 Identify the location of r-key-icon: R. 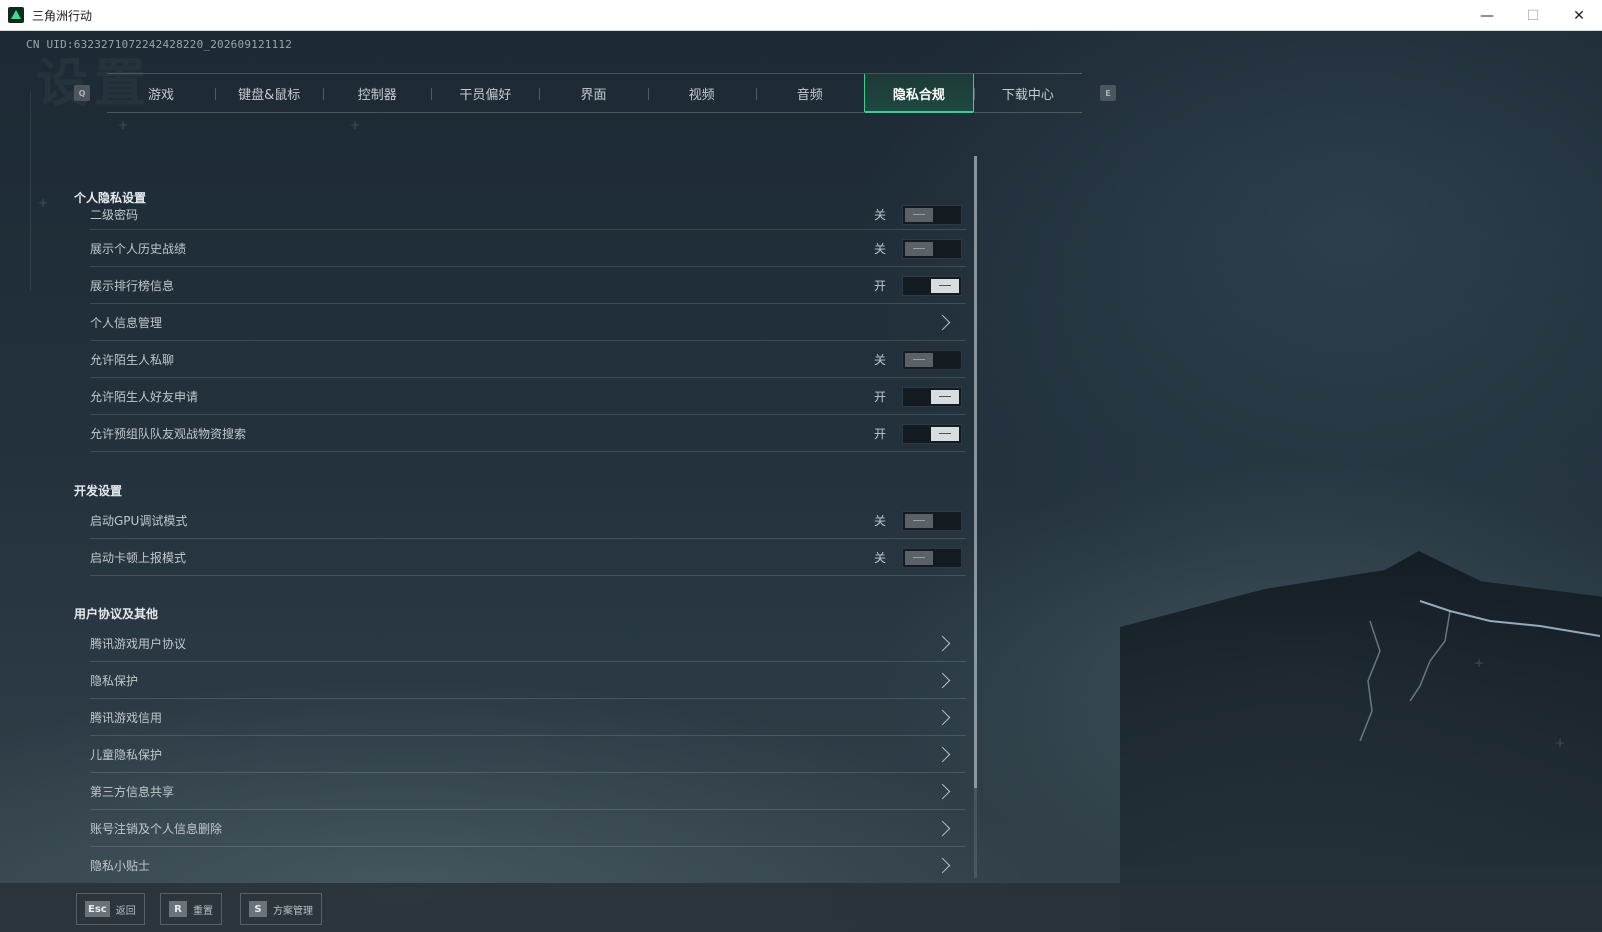
(178, 909).